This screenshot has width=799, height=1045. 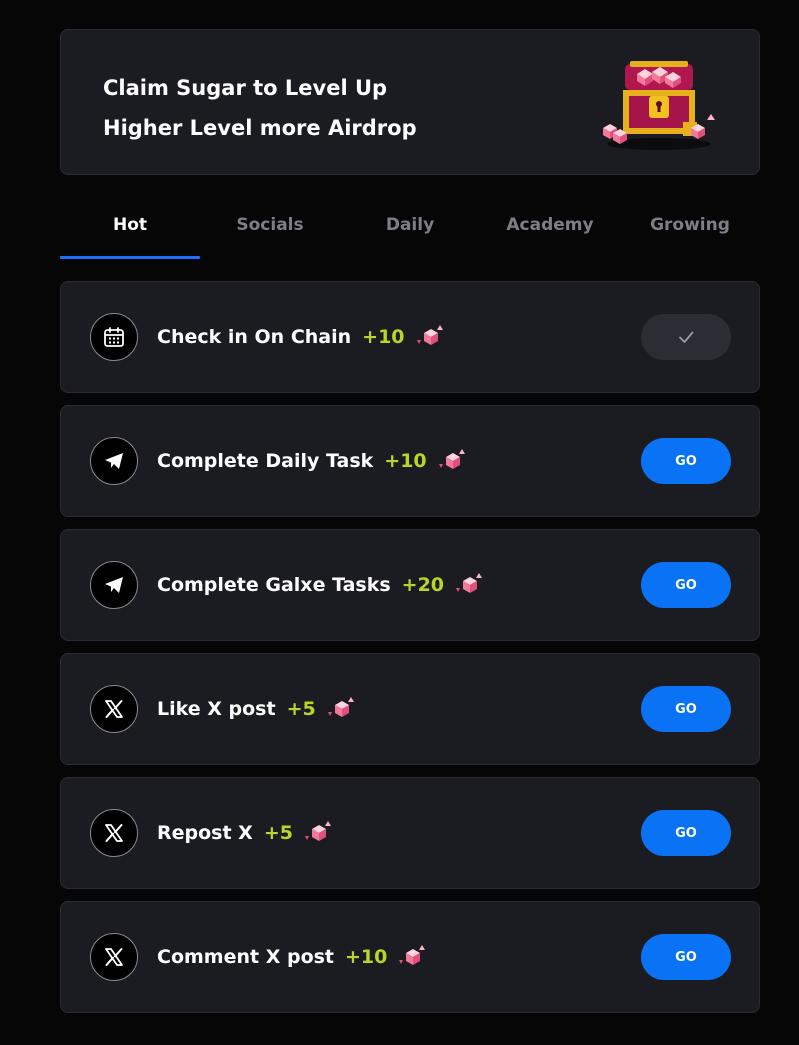 I want to click on task-title: Complete Galxe Tasks +20, so click(x=320, y=585).